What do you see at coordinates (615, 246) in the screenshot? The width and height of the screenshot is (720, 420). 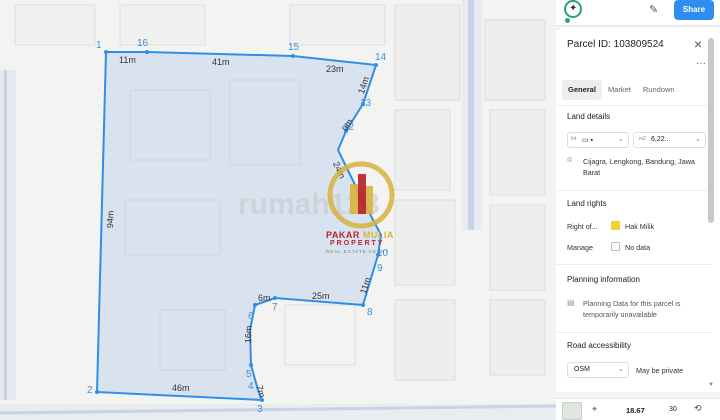 I see `no-data-swatch` at bounding box center [615, 246].